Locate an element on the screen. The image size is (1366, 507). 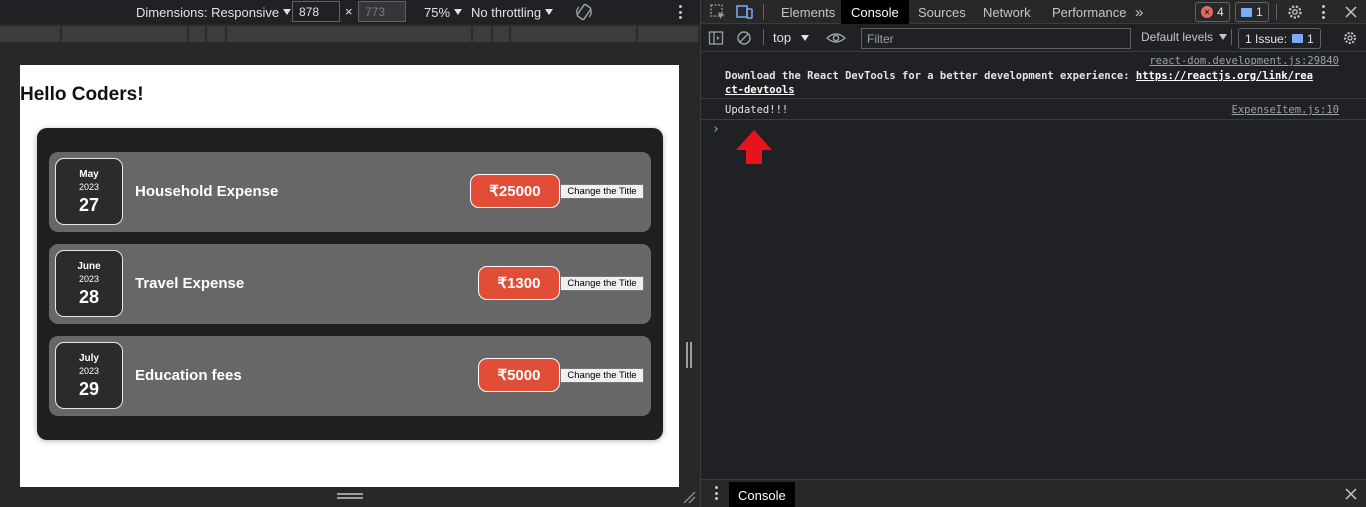
rotate-icon is located at coordinates (584, 12).